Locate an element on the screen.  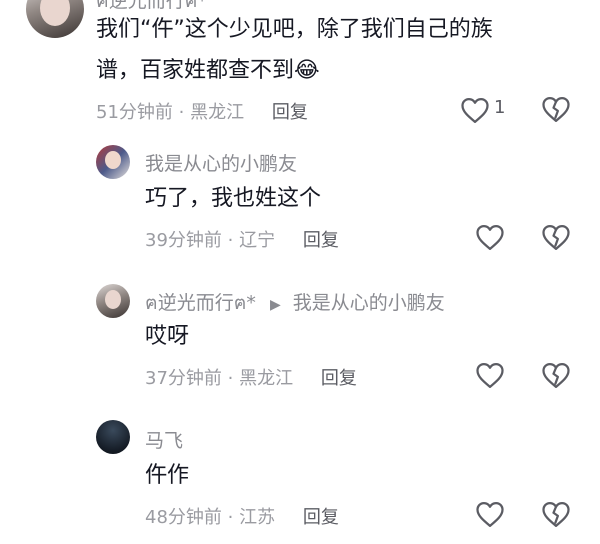
comment-text-line2: 谱，百家姓都查不到 is located at coordinates (195, 70).